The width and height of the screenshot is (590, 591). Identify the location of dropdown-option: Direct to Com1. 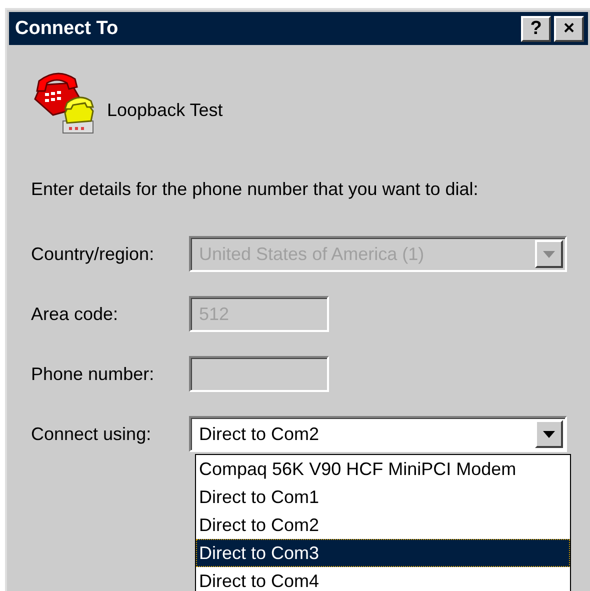
(383, 497).